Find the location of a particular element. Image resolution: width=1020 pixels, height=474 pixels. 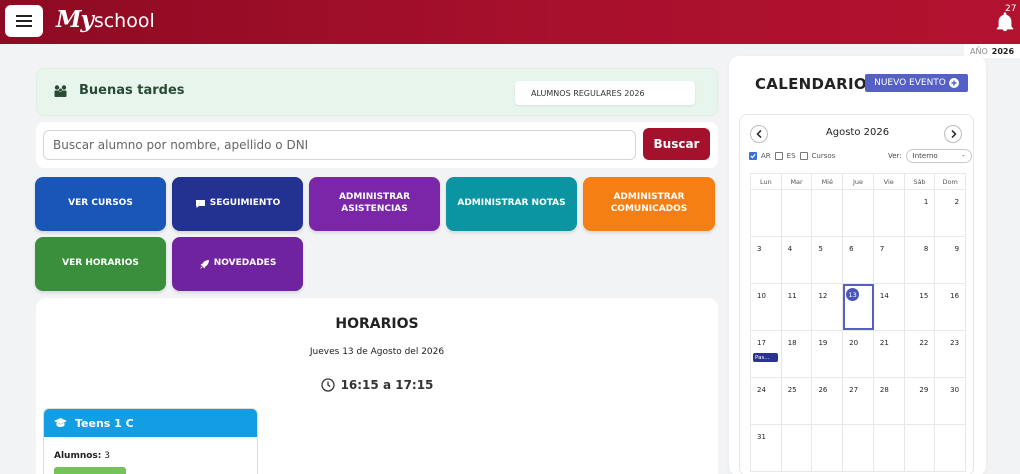

calendar-week: 10 11 12 13 14 15 16 is located at coordinates (859, 307).